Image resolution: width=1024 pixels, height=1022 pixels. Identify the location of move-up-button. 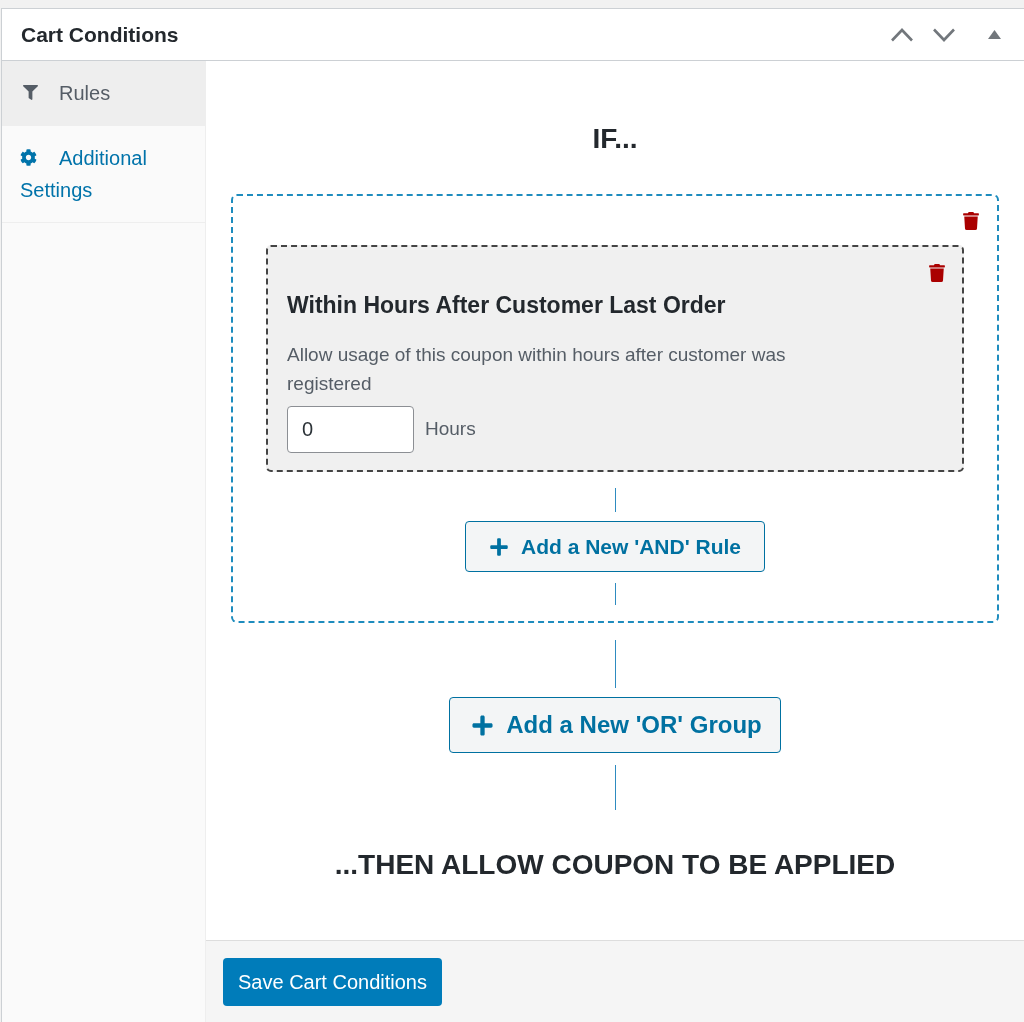
(902, 34).